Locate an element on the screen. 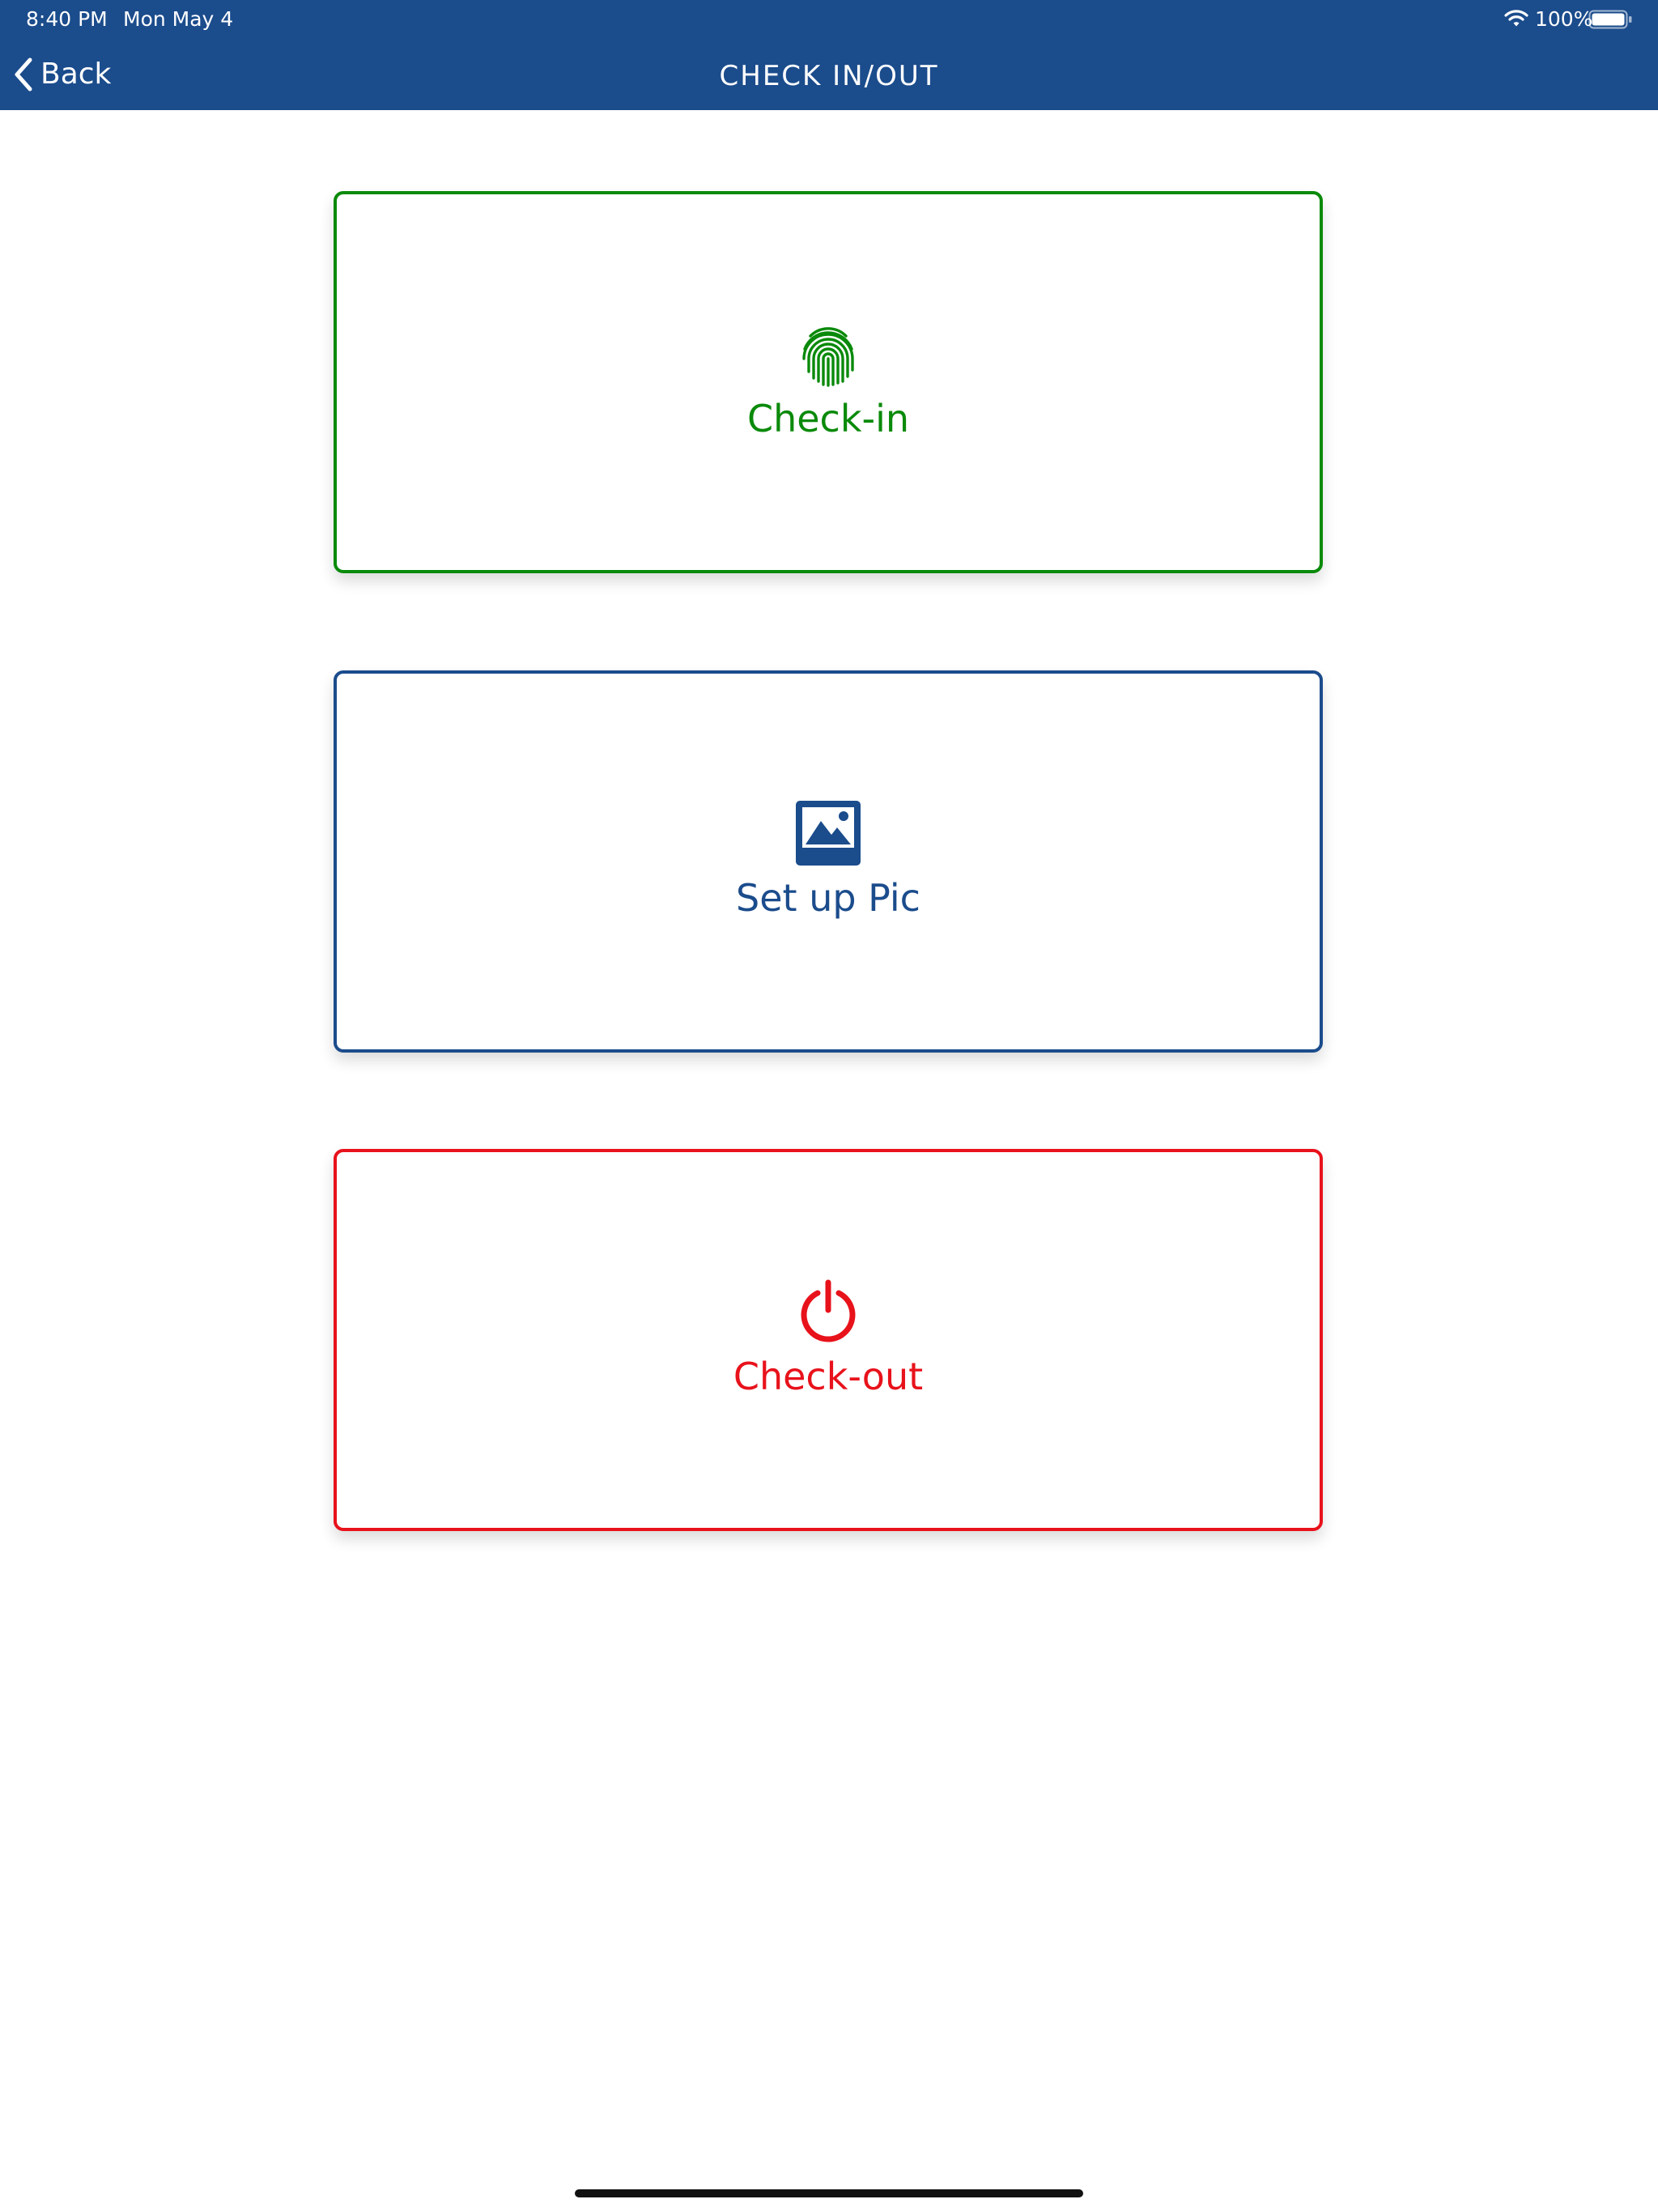  check-in-button: Check-in is located at coordinates (828, 382).